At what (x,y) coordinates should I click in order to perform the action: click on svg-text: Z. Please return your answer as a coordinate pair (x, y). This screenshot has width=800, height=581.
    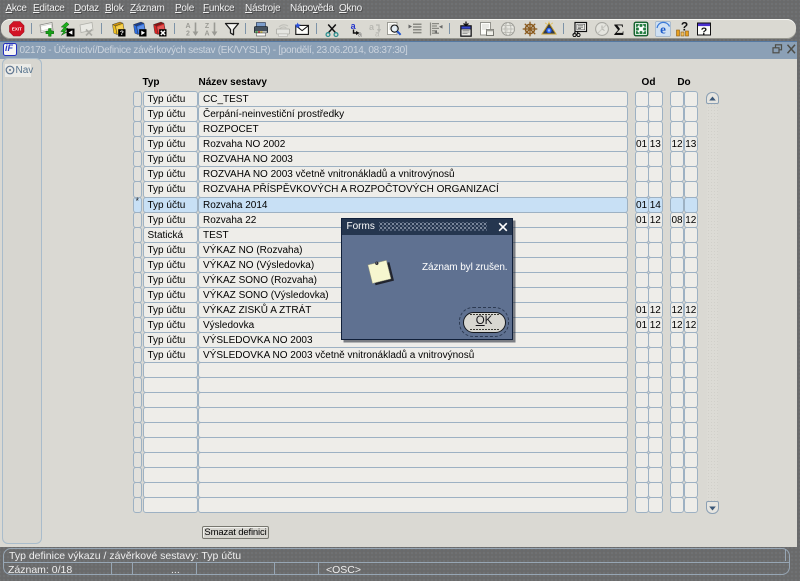
    Looking at the image, I should click on (207, 26).